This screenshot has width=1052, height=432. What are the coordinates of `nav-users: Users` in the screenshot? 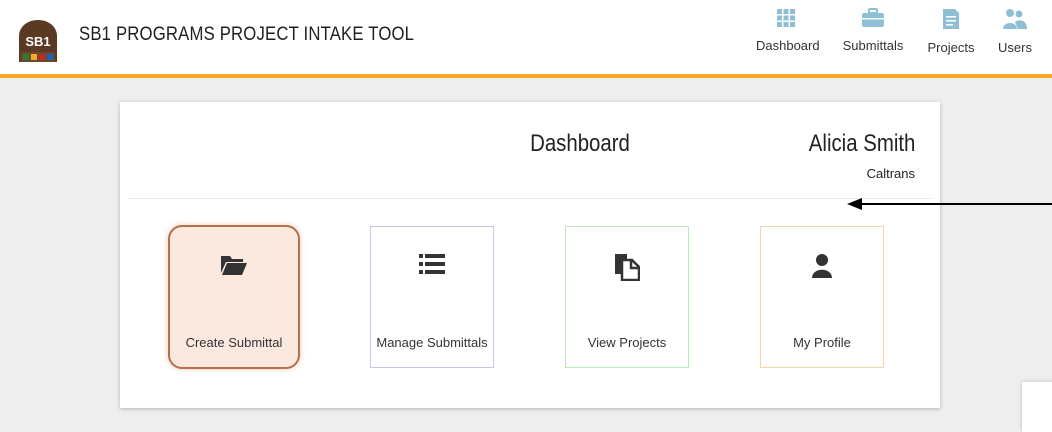 It's located at (1015, 38).